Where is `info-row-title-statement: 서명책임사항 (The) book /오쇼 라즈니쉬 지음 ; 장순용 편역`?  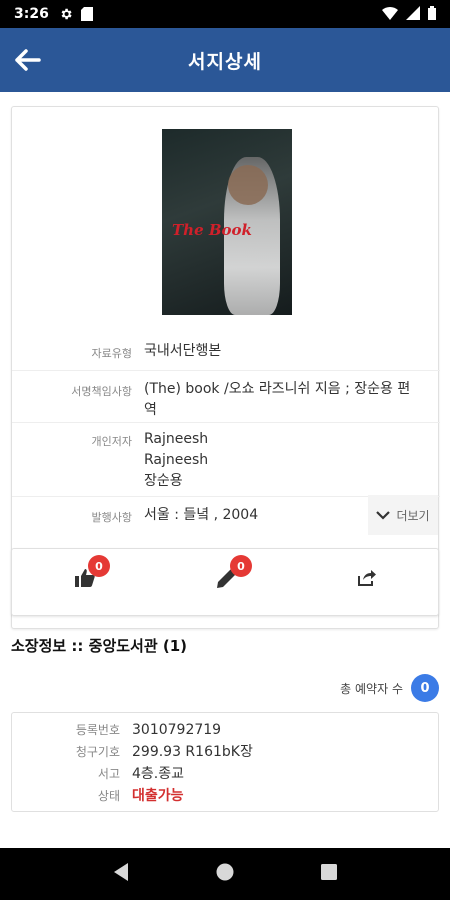
info-row-title-statement: 서명책임사항 (The) book /오쇼 라즈니쉬 지음 ; 장순용 편역 is located at coordinates (226, 397).